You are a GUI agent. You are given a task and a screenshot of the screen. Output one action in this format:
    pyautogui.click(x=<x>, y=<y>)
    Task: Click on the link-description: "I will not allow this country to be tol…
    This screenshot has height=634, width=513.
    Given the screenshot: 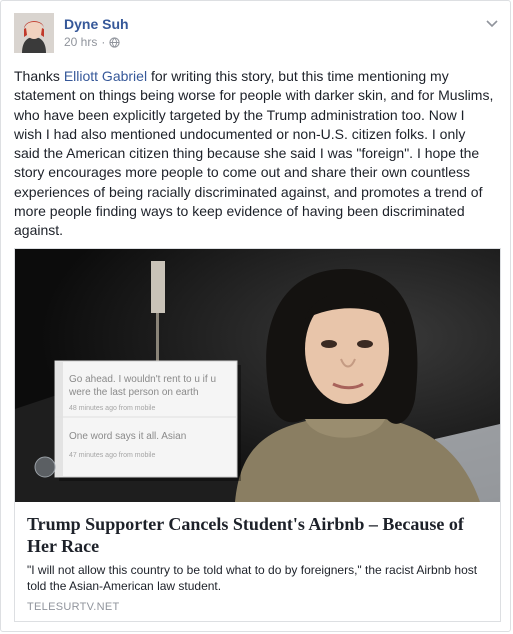 What is the action you would take?
    pyautogui.click(x=252, y=578)
    